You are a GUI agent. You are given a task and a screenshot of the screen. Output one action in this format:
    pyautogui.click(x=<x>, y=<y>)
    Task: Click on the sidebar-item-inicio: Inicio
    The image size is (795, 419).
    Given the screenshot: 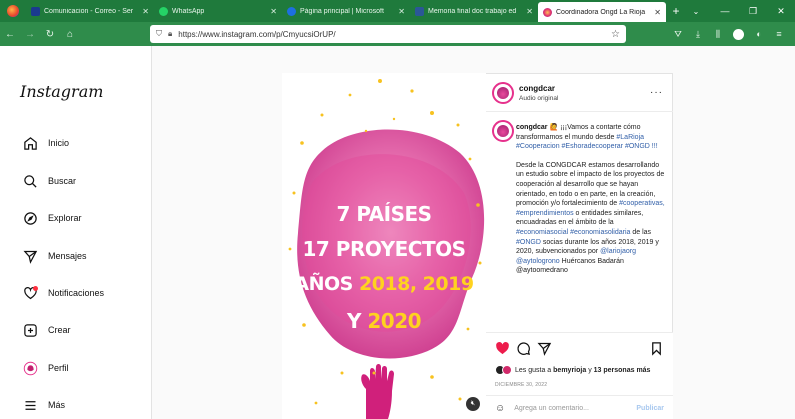 What is the action you would take?
    pyautogui.click(x=45, y=143)
    